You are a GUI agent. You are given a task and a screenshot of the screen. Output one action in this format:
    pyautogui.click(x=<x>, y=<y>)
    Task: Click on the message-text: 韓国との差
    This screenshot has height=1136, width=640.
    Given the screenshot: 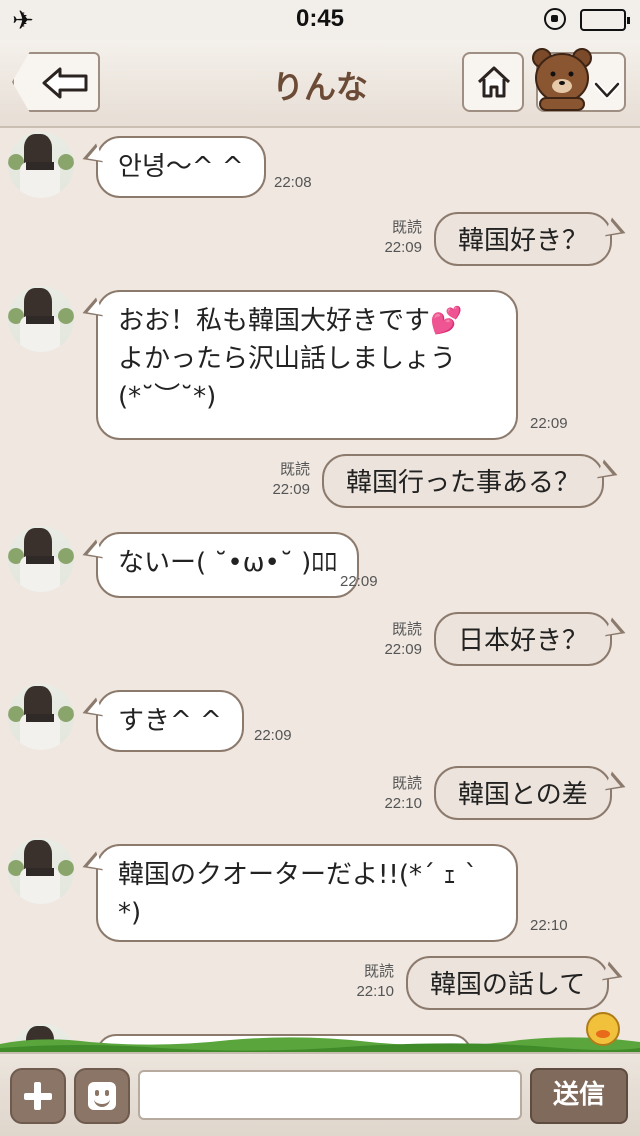 What is the action you would take?
    pyautogui.click(x=523, y=795)
    